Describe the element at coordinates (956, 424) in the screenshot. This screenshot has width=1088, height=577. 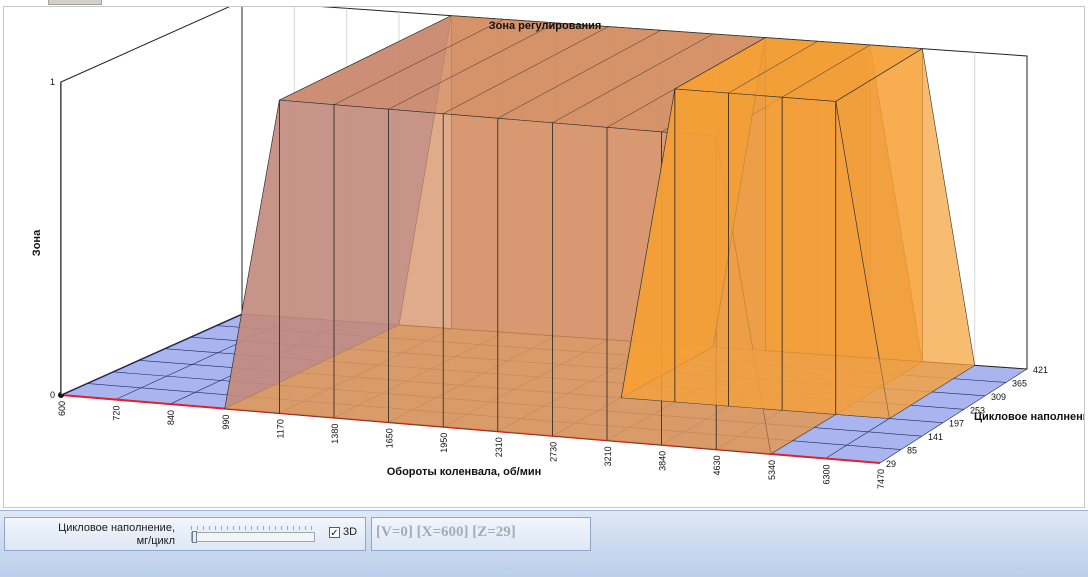
I see `z-tick-label: 197` at that location.